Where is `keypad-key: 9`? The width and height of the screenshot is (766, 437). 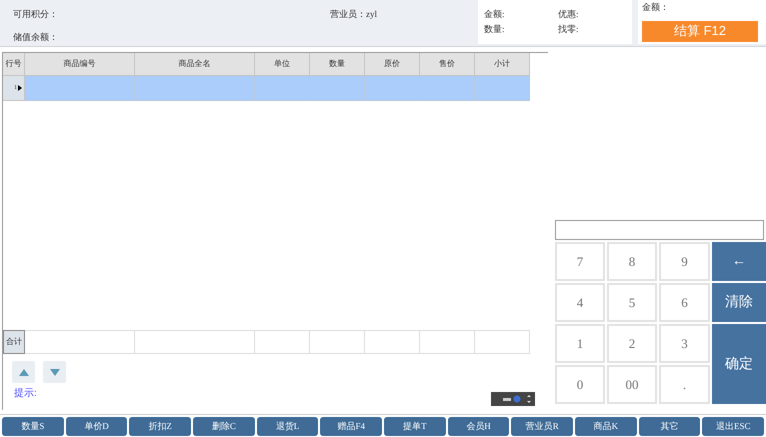 keypad-key: 9 is located at coordinates (684, 261).